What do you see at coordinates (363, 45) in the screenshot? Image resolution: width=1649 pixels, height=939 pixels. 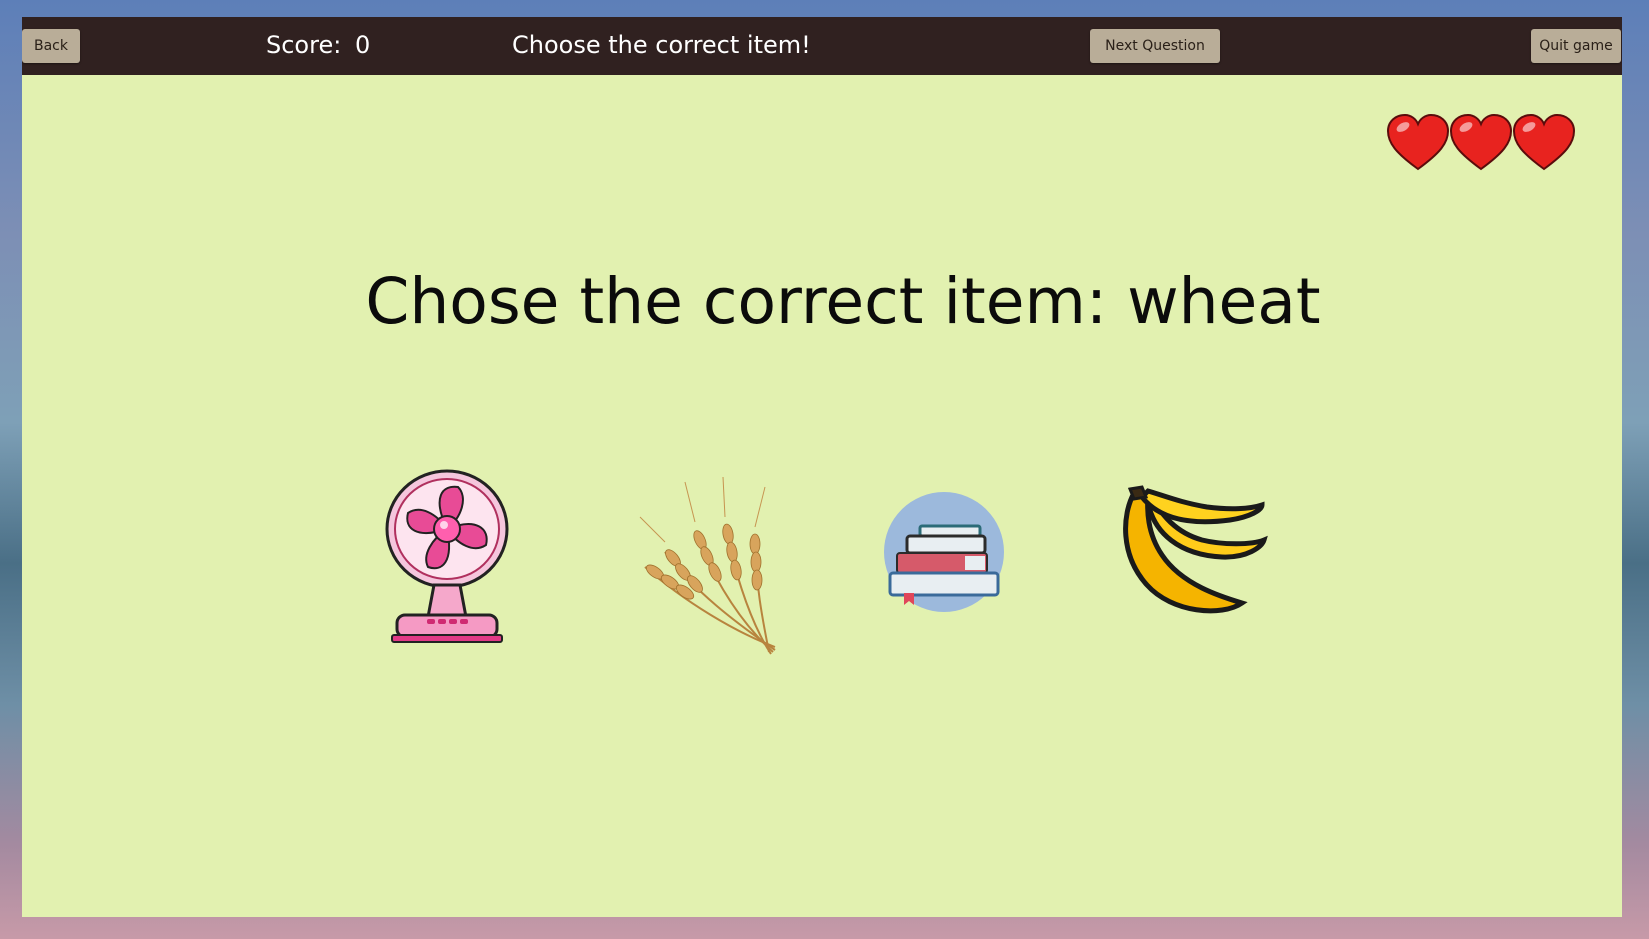 I see `score-value: 0` at bounding box center [363, 45].